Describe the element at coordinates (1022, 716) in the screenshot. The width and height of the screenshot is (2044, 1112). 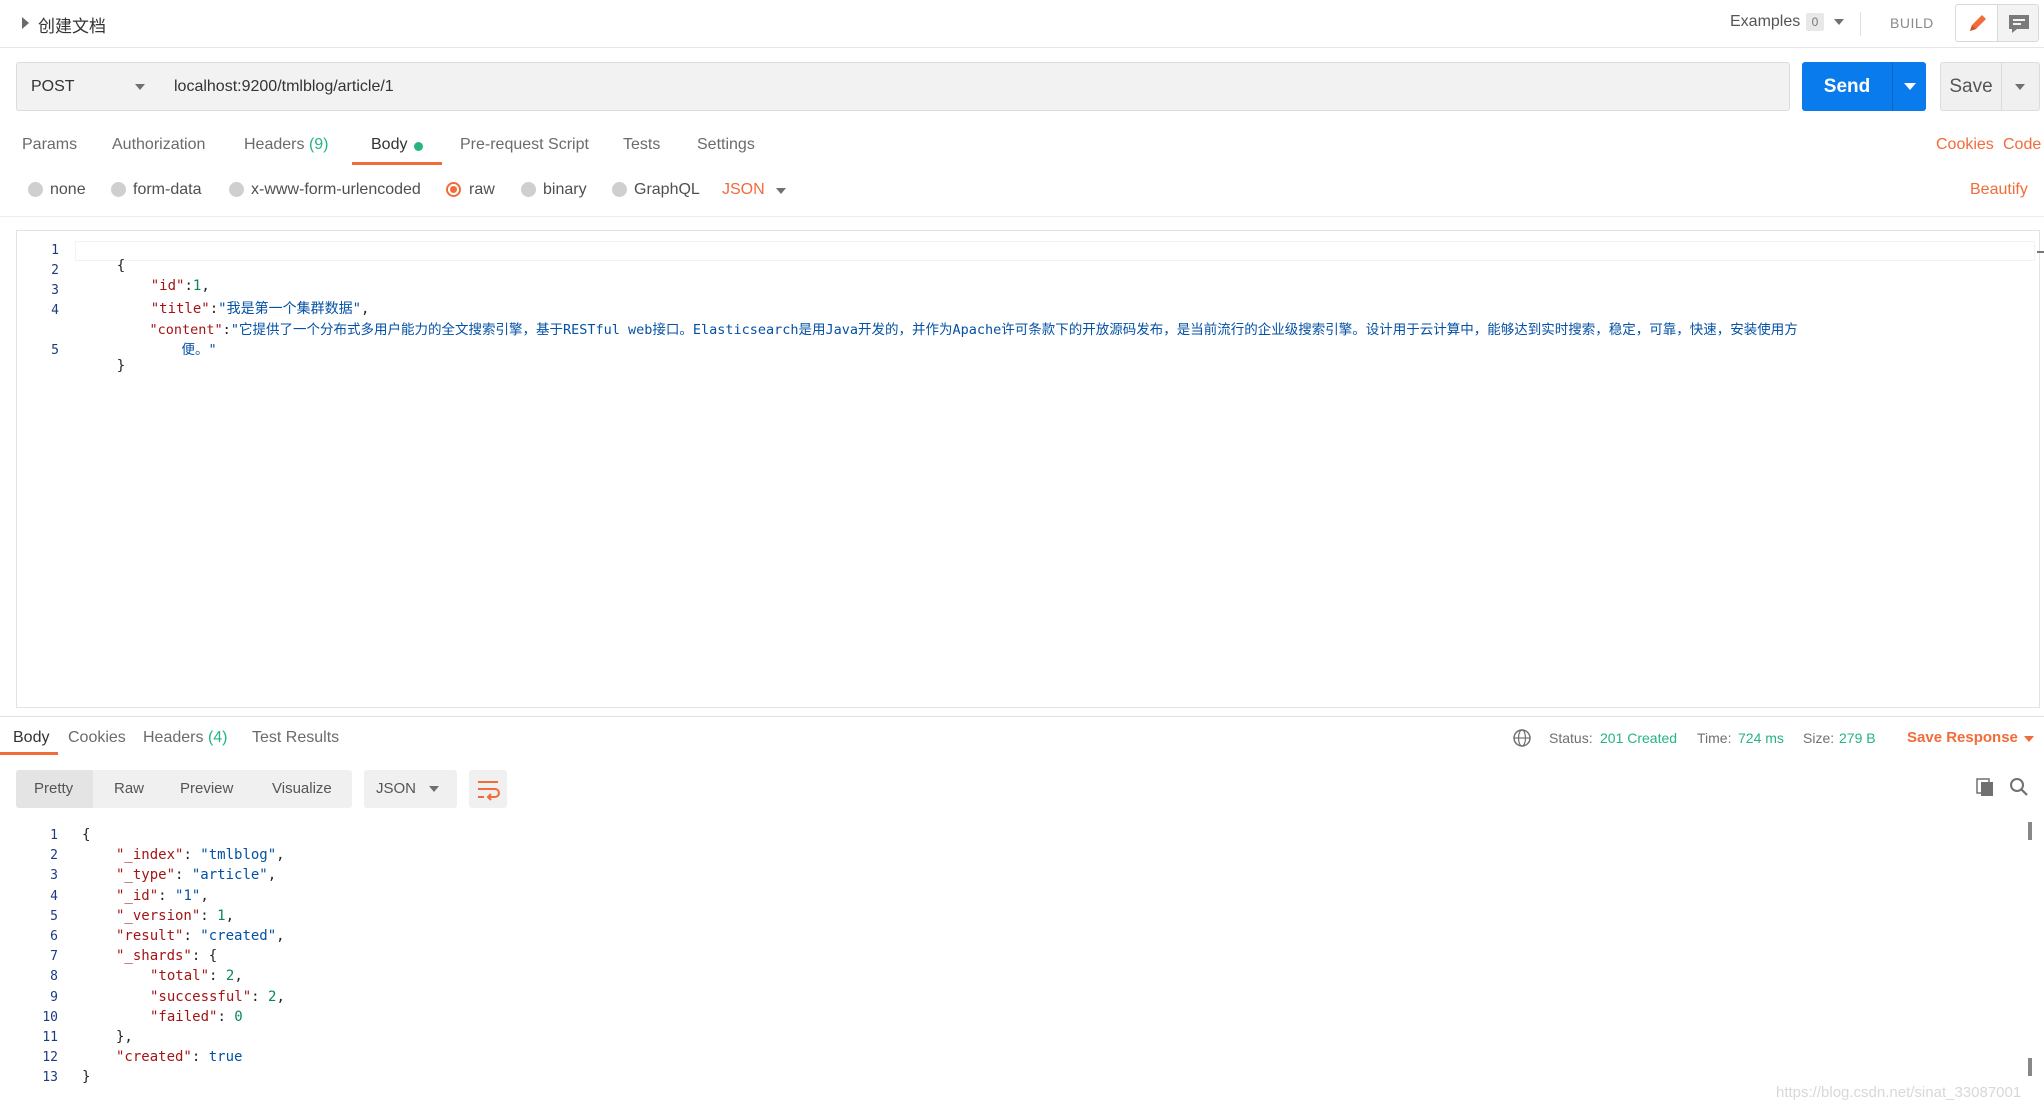
I see `divider` at that location.